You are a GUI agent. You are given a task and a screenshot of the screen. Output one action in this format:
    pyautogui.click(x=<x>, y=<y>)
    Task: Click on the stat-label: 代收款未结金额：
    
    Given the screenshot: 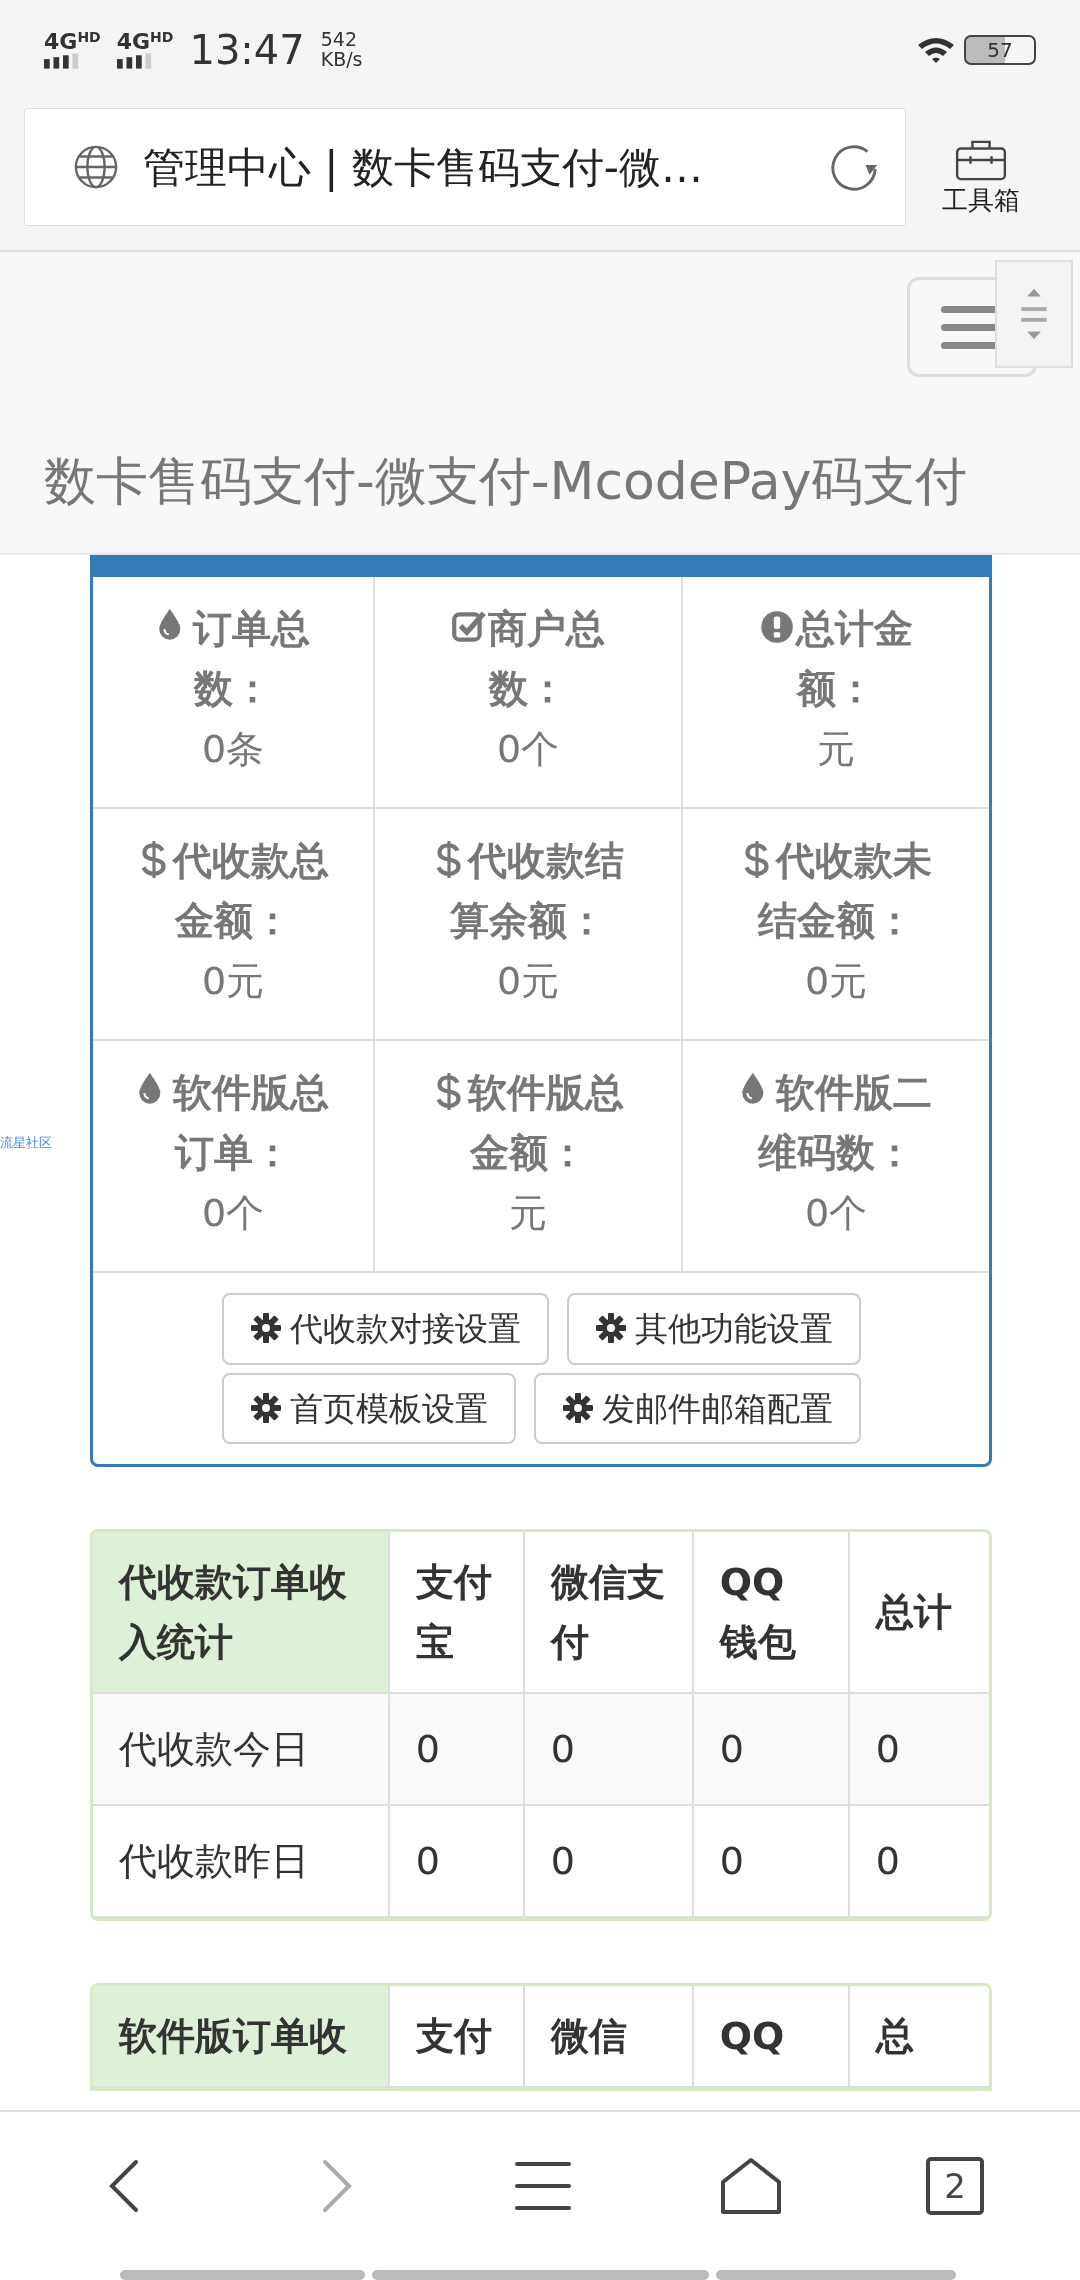 What is the action you would take?
    pyautogui.click(x=845, y=890)
    